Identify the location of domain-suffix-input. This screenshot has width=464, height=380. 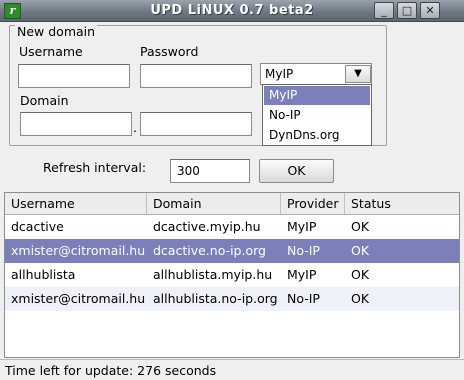
(196, 124).